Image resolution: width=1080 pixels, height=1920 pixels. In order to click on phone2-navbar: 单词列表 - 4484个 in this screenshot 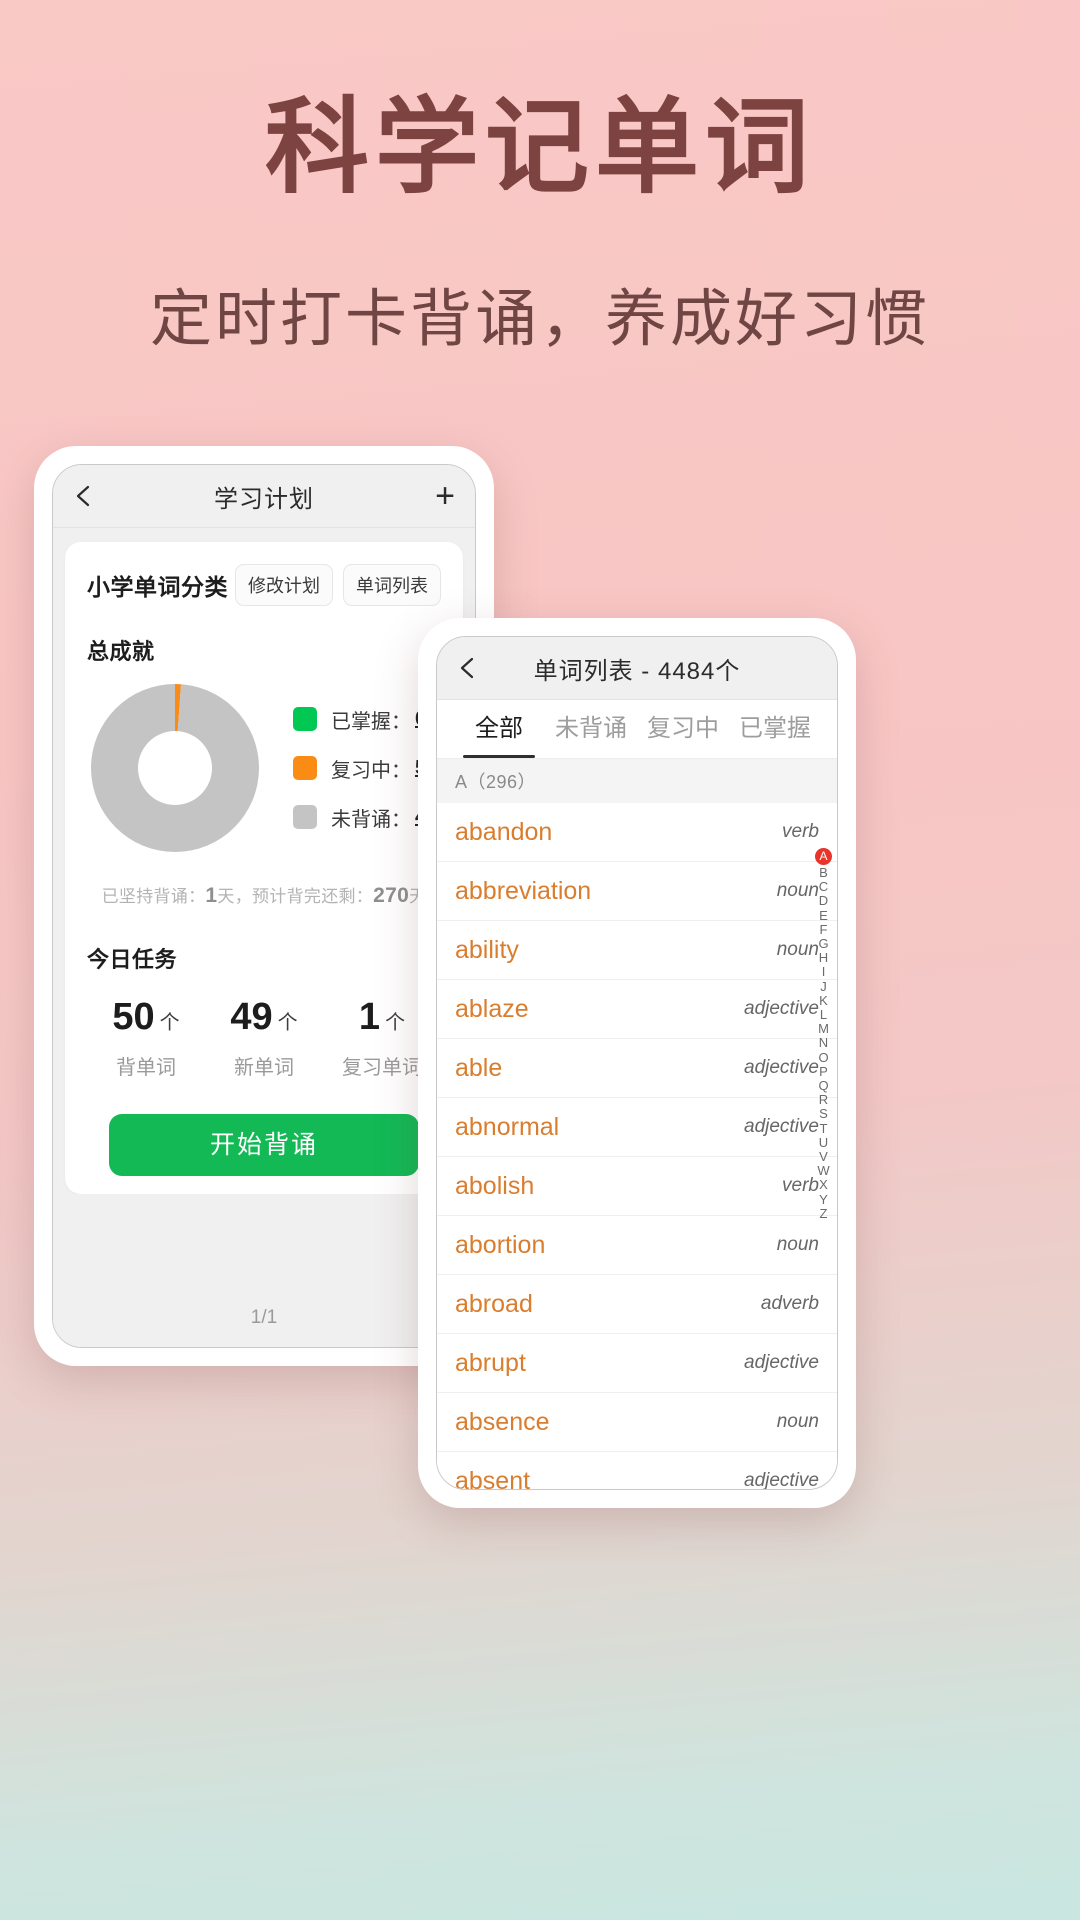, I will do `click(637, 668)`.